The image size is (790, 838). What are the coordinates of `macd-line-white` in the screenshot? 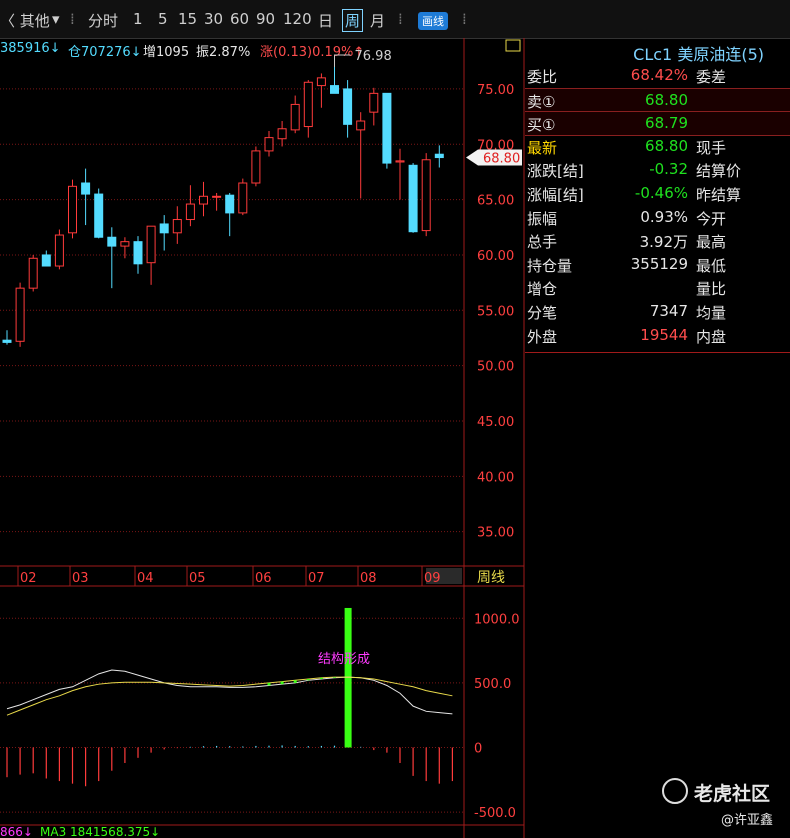 It's located at (229, 692).